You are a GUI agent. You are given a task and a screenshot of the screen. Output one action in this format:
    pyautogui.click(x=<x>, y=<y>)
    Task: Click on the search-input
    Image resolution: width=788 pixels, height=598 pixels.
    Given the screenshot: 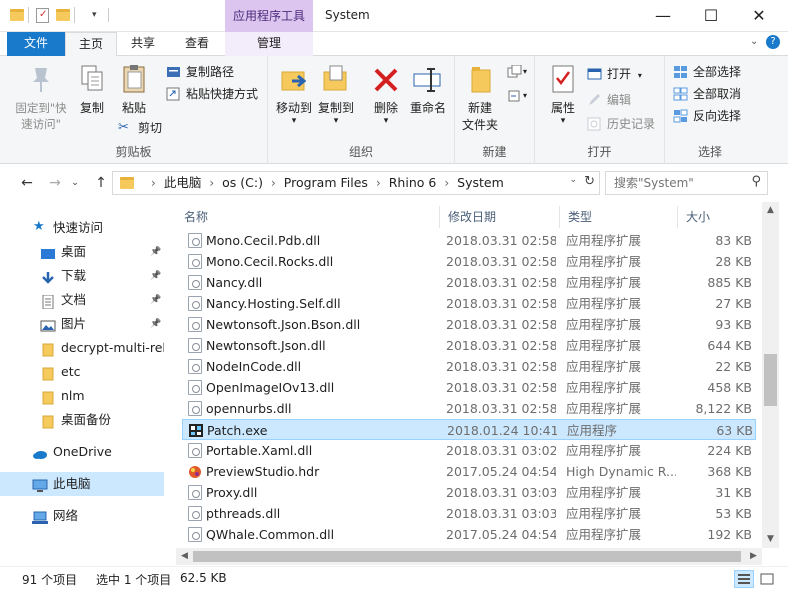 What is the action you would take?
    pyautogui.click(x=679, y=183)
    